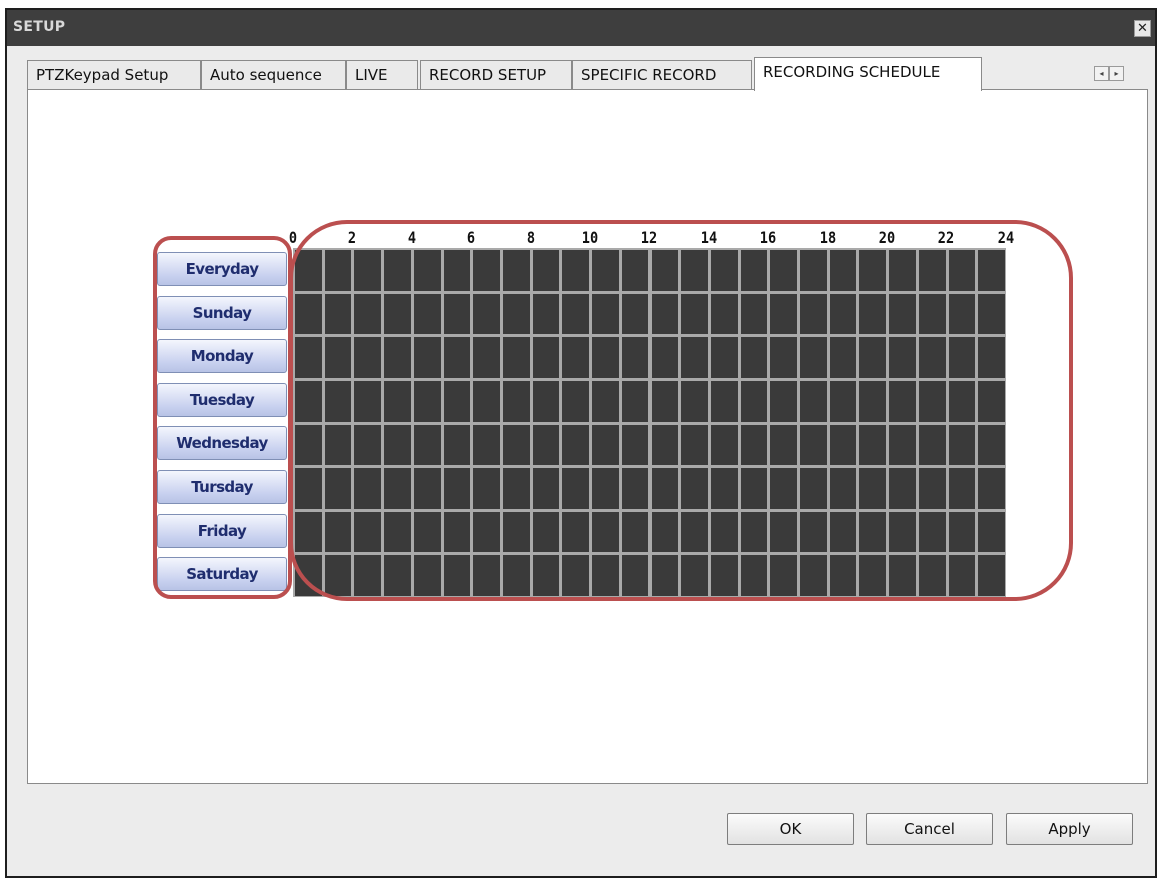  Describe the element at coordinates (222, 574) in the screenshot. I see `day-button-saturday: Saturday` at that location.